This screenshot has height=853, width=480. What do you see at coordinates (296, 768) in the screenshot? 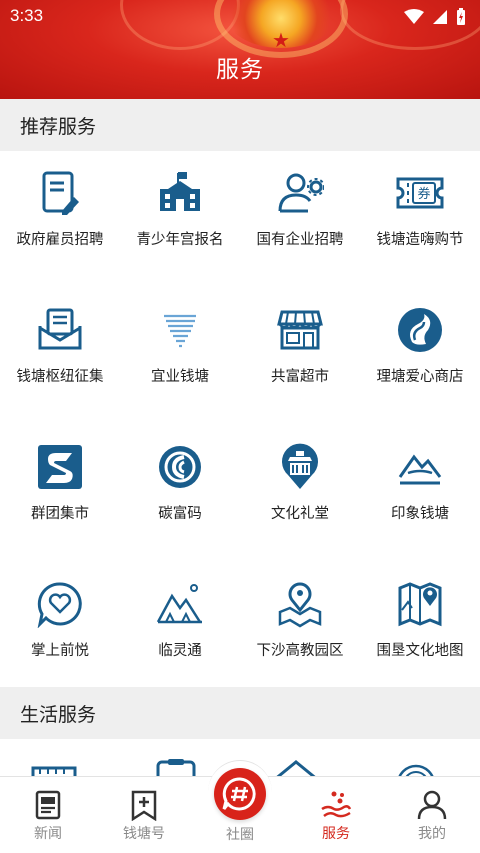
I see `house-icon` at bounding box center [296, 768].